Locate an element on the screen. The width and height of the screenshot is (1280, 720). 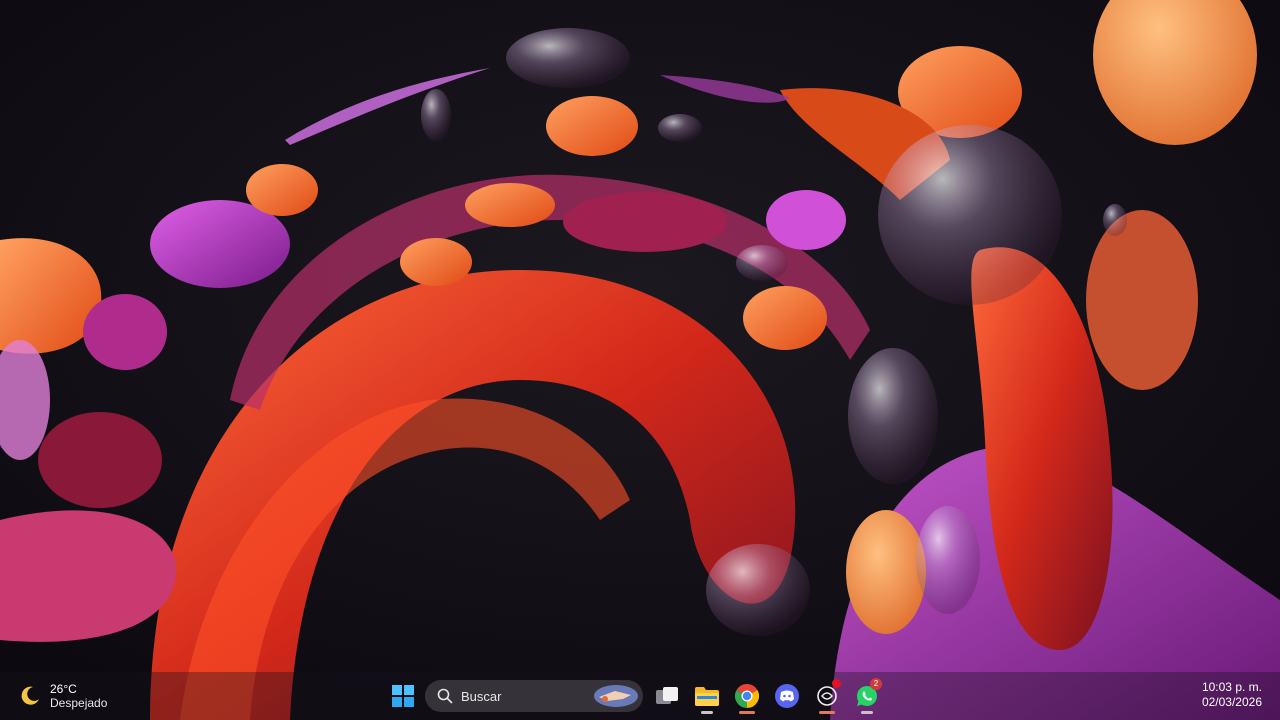
search-highlight-icon is located at coordinates (616, 696).